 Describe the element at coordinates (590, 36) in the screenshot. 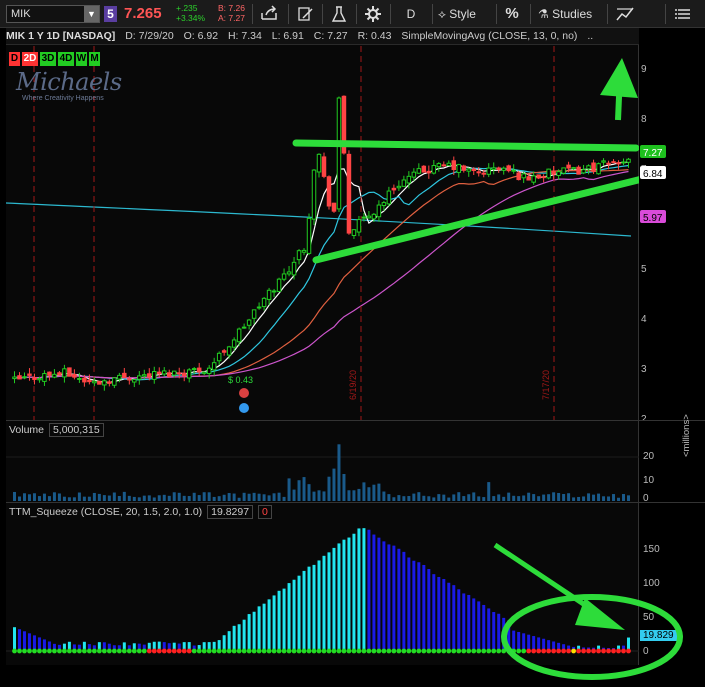

I see `more-studies: ..` at that location.